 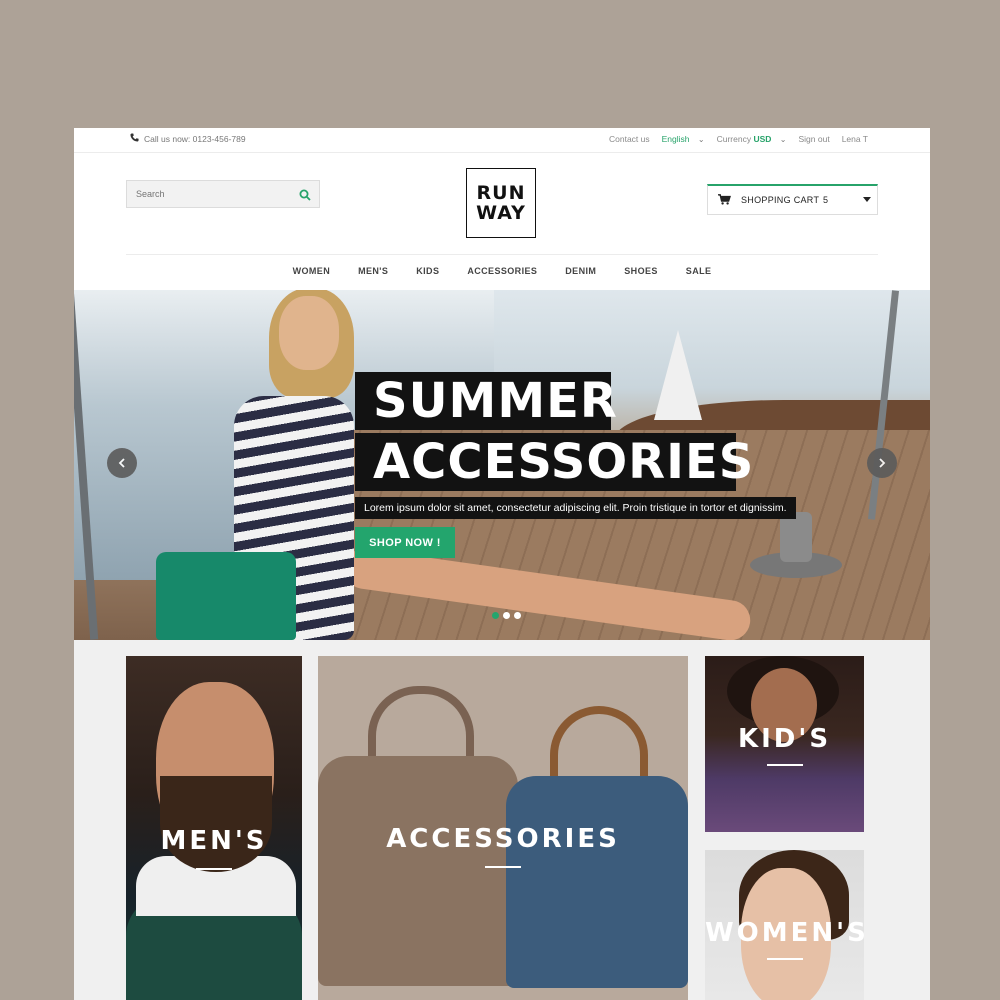 What do you see at coordinates (867, 199) in the screenshot?
I see `chevron-down-icon` at bounding box center [867, 199].